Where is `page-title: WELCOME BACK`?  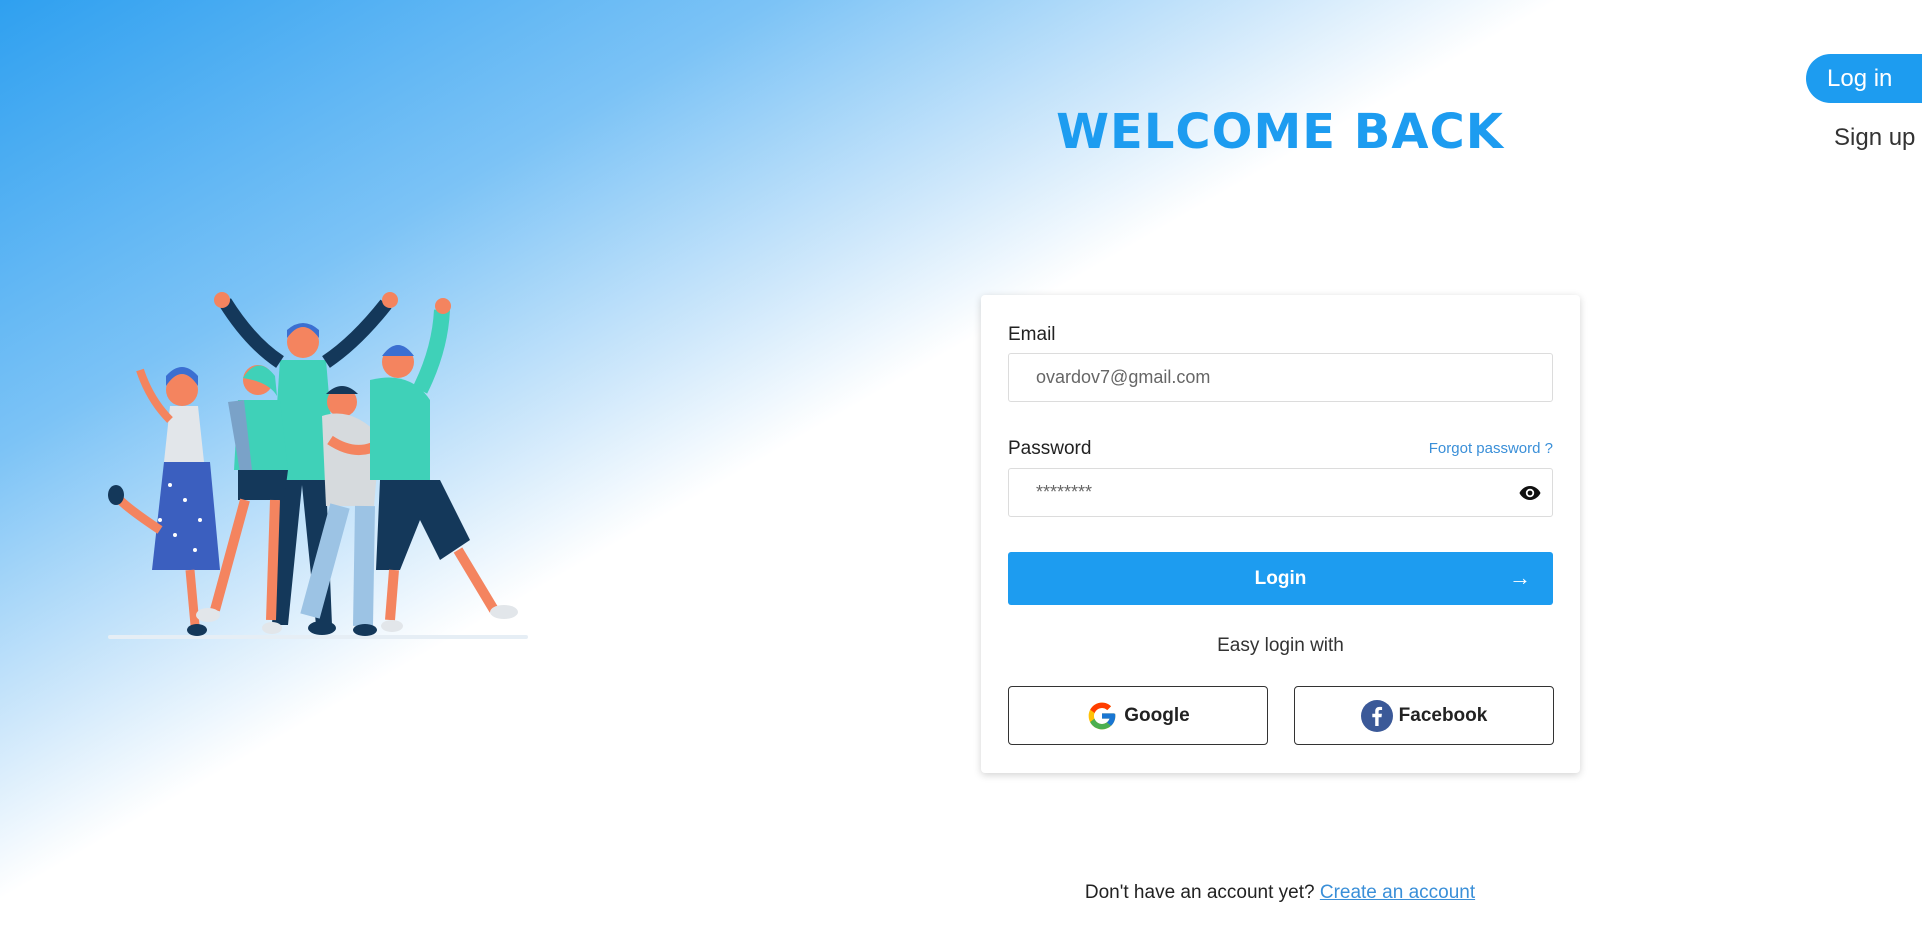
page-title: WELCOME BACK is located at coordinates (1280, 132).